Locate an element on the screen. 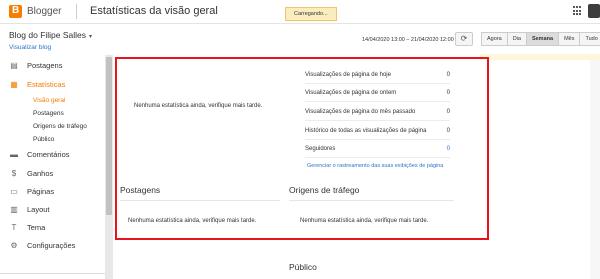 Image resolution: width=600 pixels, height=279 pixels. sidebar-item-tema: T Tema is located at coordinates (28, 227).